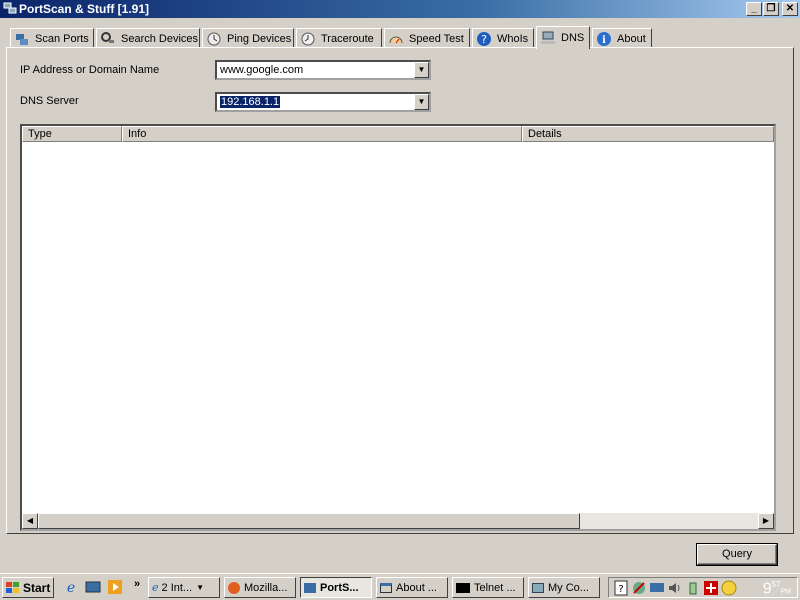 The image size is (800, 600). Describe the element at coordinates (463, 587) in the screenshot. I see `console-icon` at that location.